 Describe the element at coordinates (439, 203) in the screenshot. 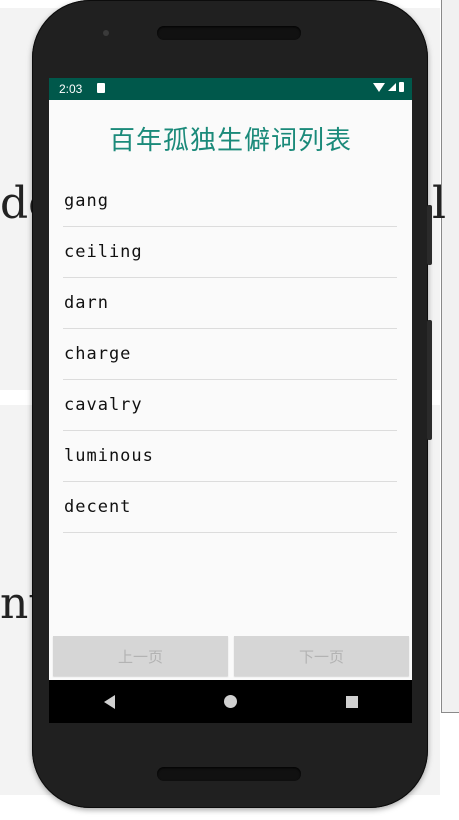

I see `background-text-fragment: l` at that location.